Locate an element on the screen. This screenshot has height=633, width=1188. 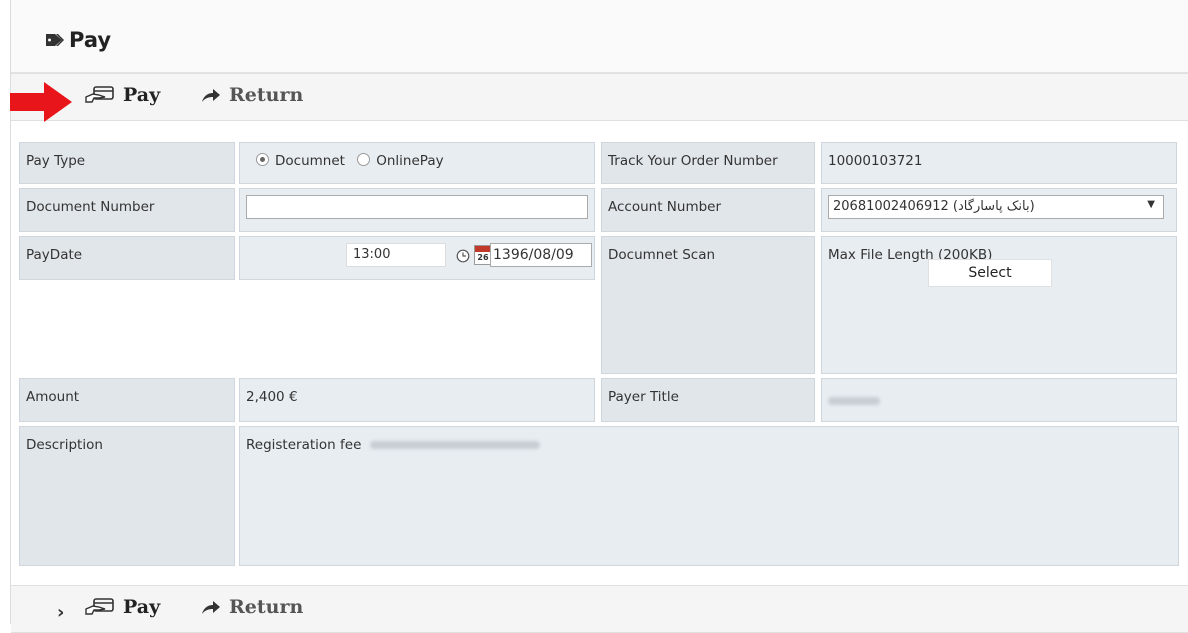
track-order-label-cell: Track Your Order Number is located at coordinates (708, 163).